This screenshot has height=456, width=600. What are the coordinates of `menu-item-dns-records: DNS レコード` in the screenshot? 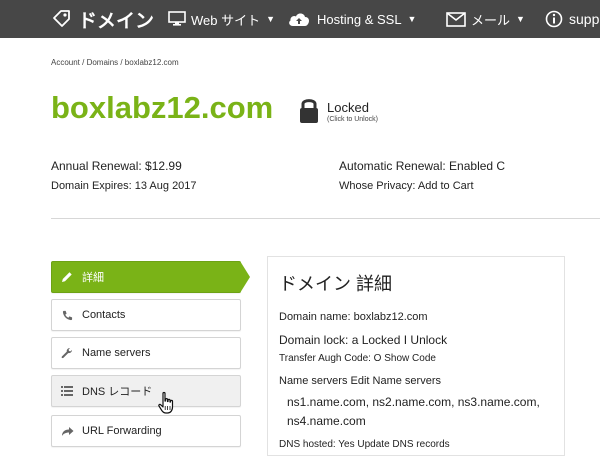 It's located at (146, 391).